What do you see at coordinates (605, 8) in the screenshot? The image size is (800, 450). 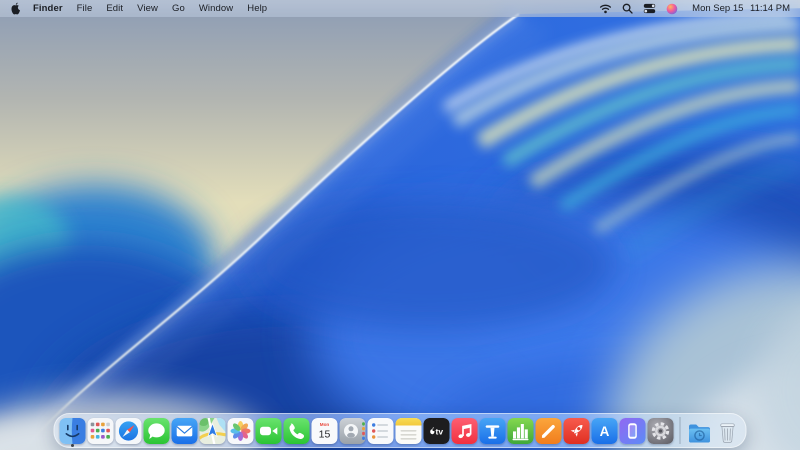 I see `wifi-icon` at bounding box center [605, 8].